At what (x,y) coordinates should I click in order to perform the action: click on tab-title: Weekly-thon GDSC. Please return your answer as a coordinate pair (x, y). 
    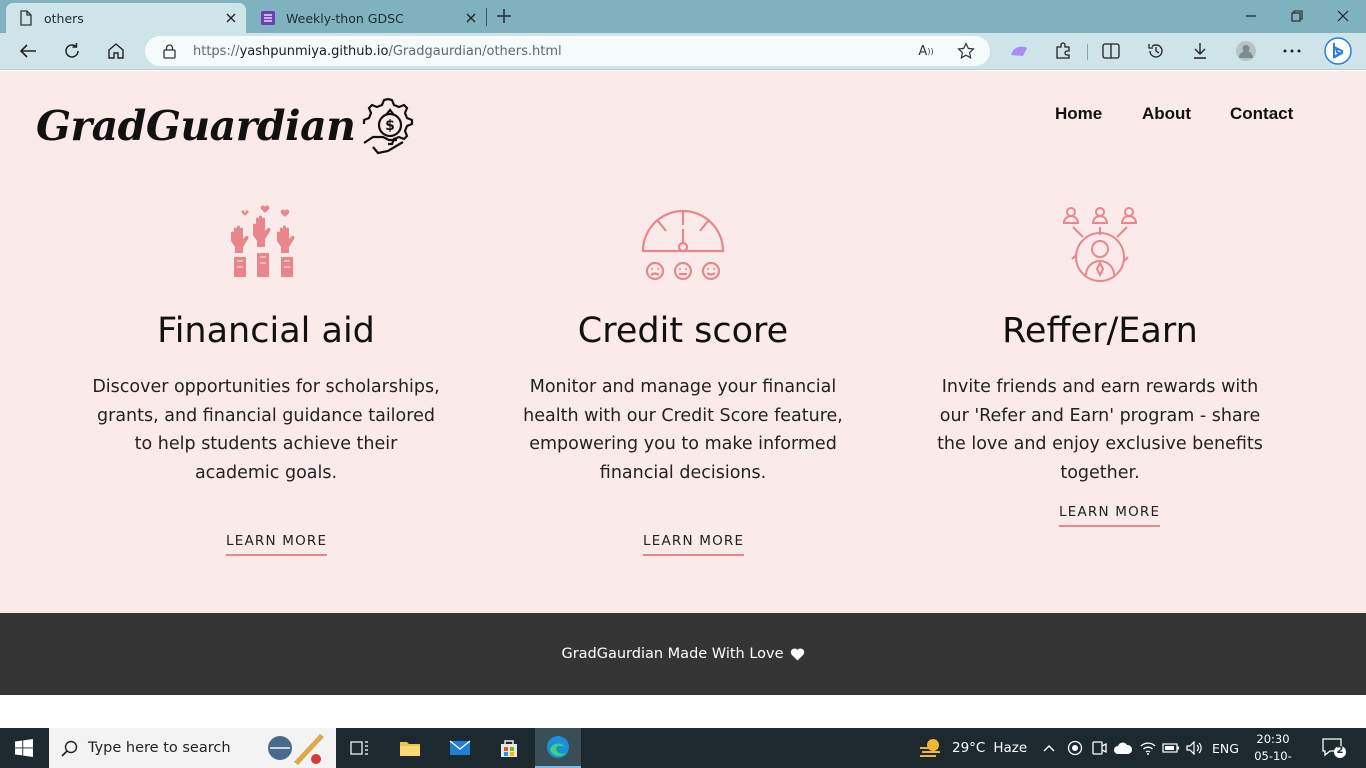
    Looking at the image, I should click on (345, 18).